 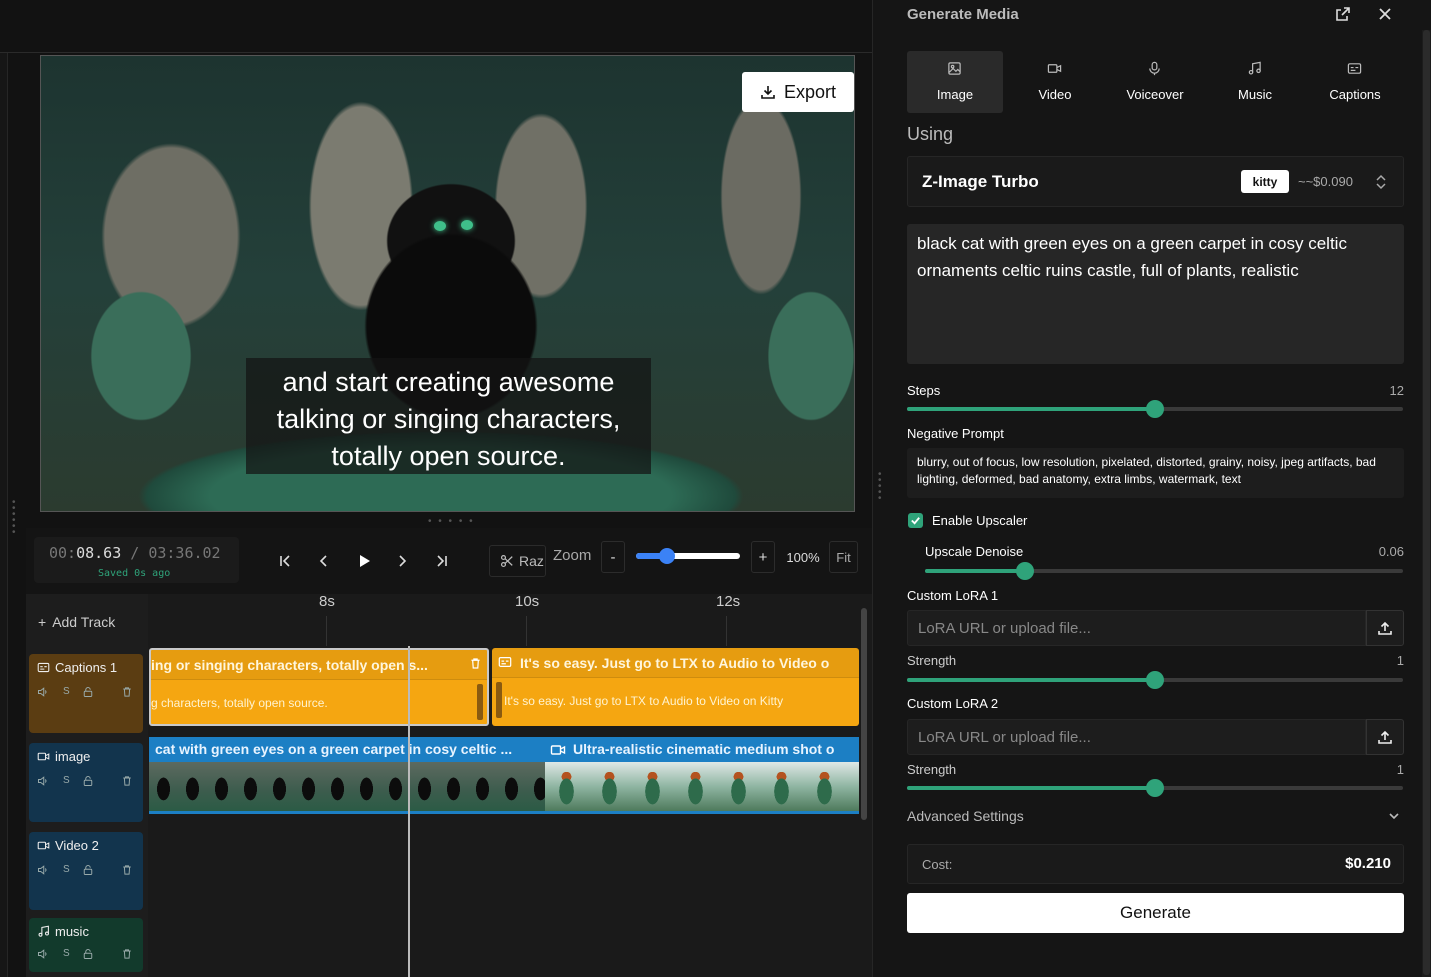 I want to click on advanced-settings-toggle: Advanced Settings, so click(x=965, y=816).